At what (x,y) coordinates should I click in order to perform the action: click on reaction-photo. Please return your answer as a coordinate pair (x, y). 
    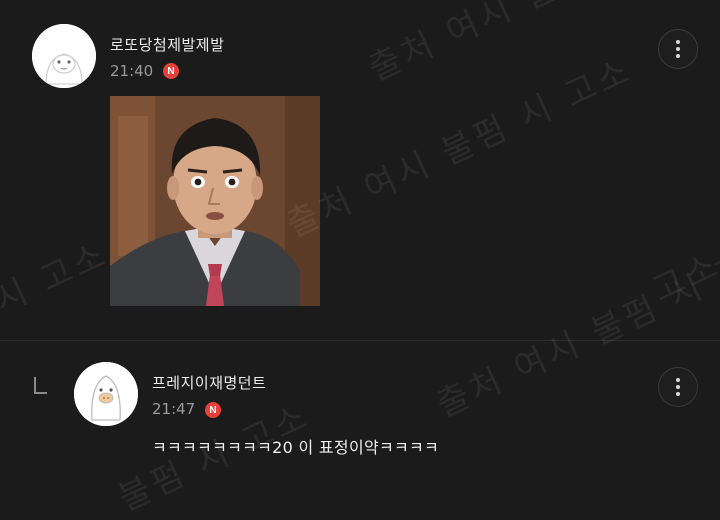
    Looking at the image, I should click on (215, 201).